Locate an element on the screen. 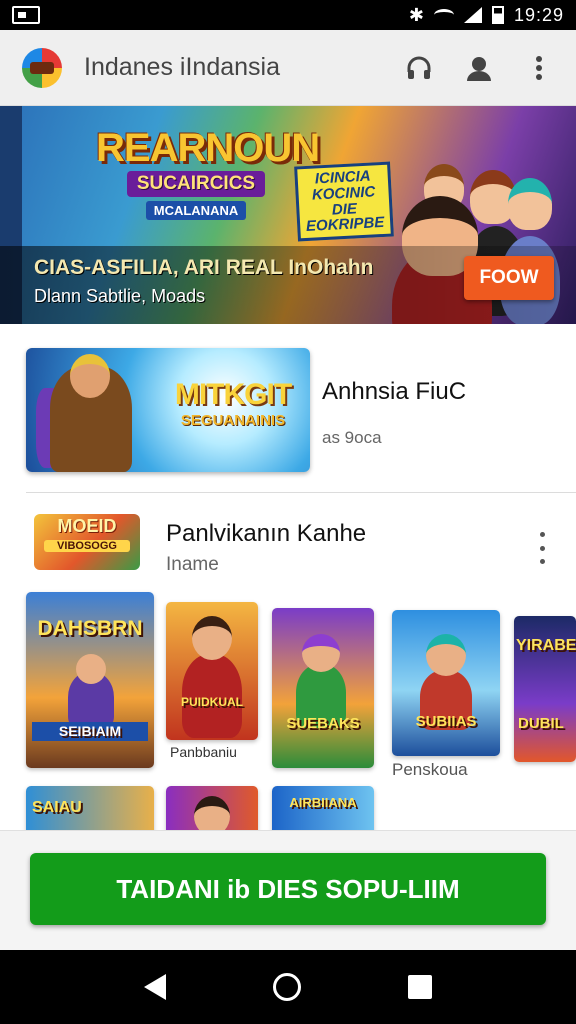 The width and height of the screenshot is (576, 1024). wifi-icon is located at coordinates (443, 15).